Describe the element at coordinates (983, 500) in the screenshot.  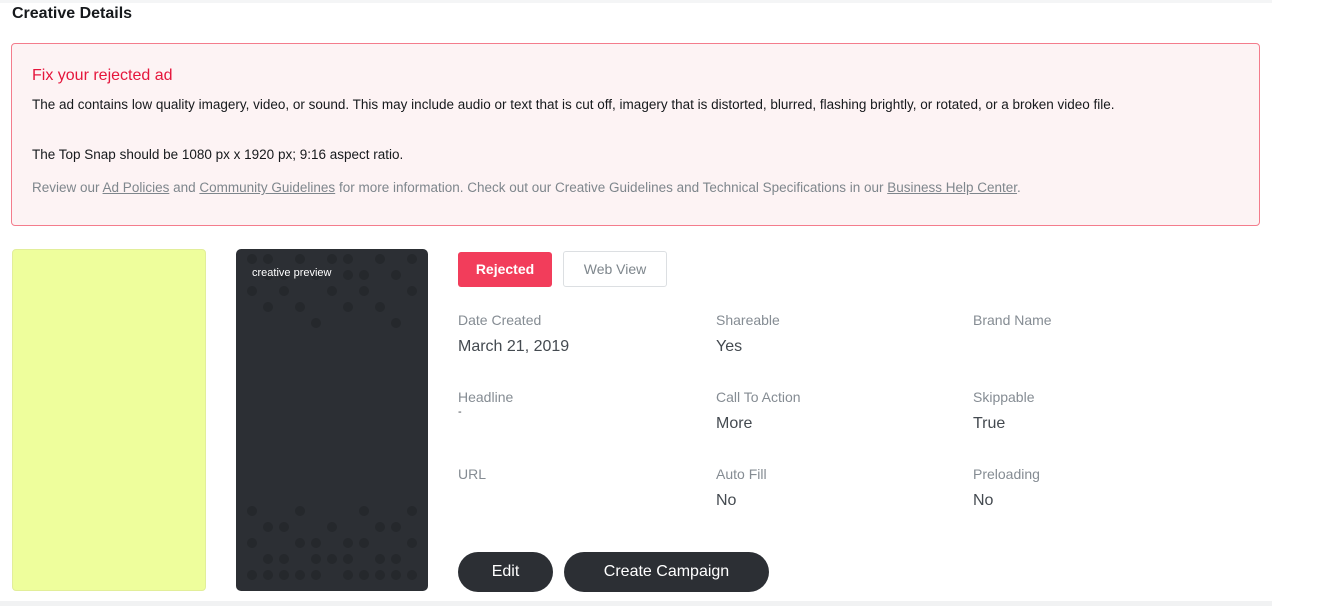
I see `preloading-value: No` at that location.